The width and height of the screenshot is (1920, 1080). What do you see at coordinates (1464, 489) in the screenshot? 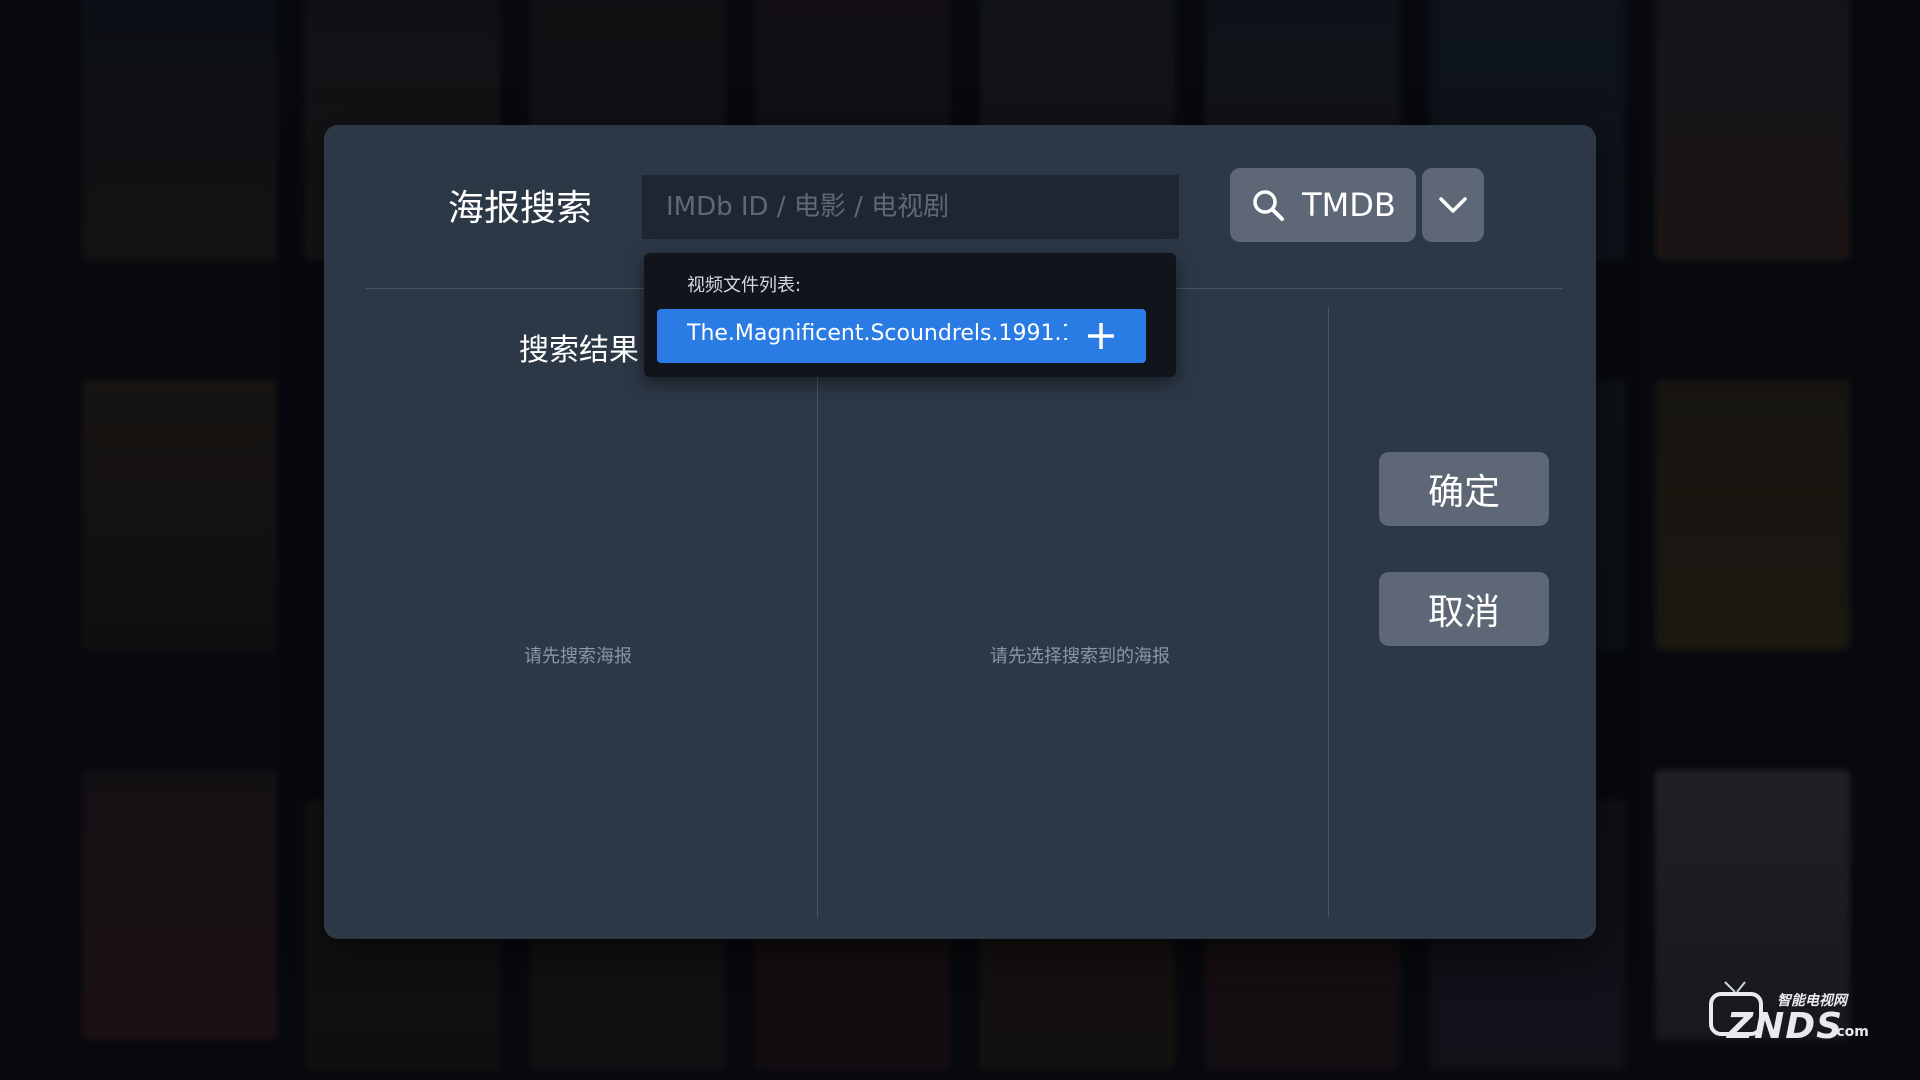
I see `confirm-button: 确定` at bounding box center [1464, 489].